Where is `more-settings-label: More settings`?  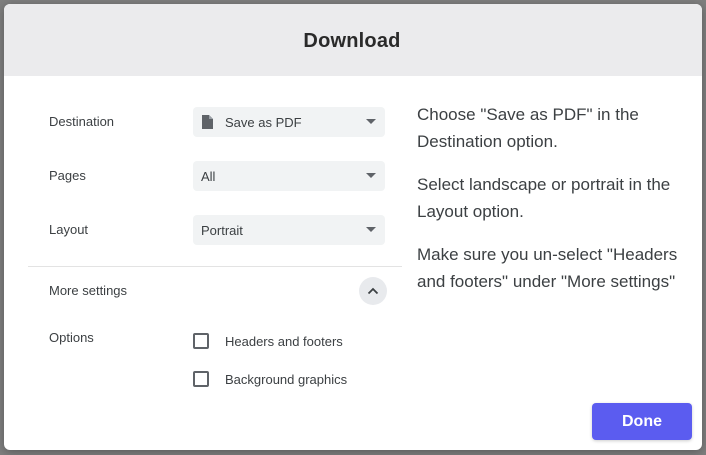
more-settings-label: More settings is located at coordinates (88, 290).